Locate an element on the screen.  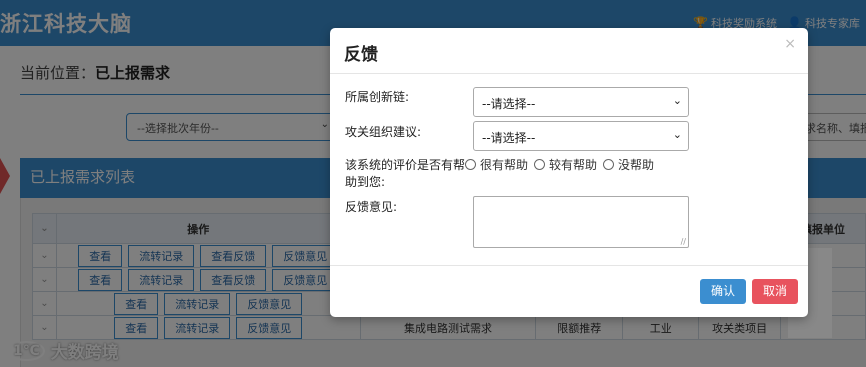
innovation-chain-value: --请选择-- is located at coordinates (509, 104).